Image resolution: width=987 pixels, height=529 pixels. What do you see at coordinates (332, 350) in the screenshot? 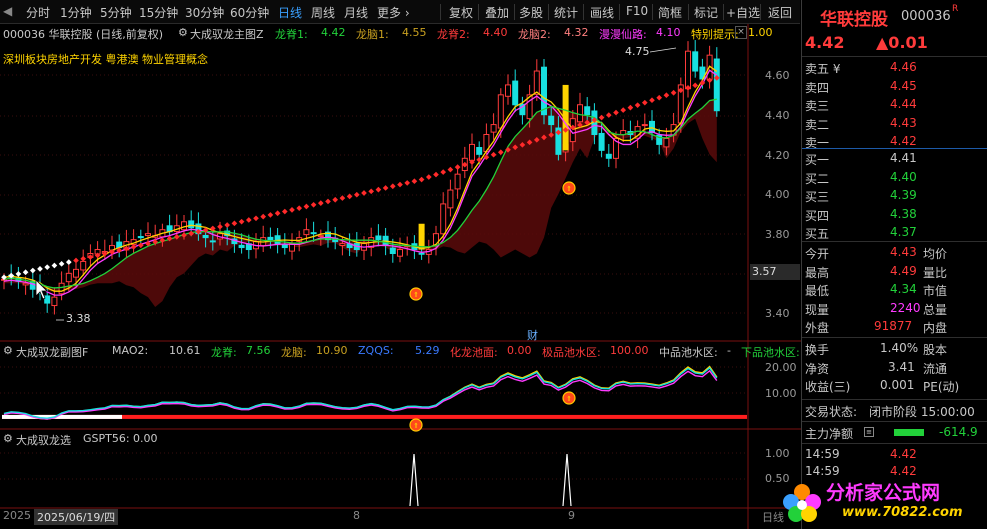
I see `sub1-ind-value: 10.90` at bounding box center [332, 350].